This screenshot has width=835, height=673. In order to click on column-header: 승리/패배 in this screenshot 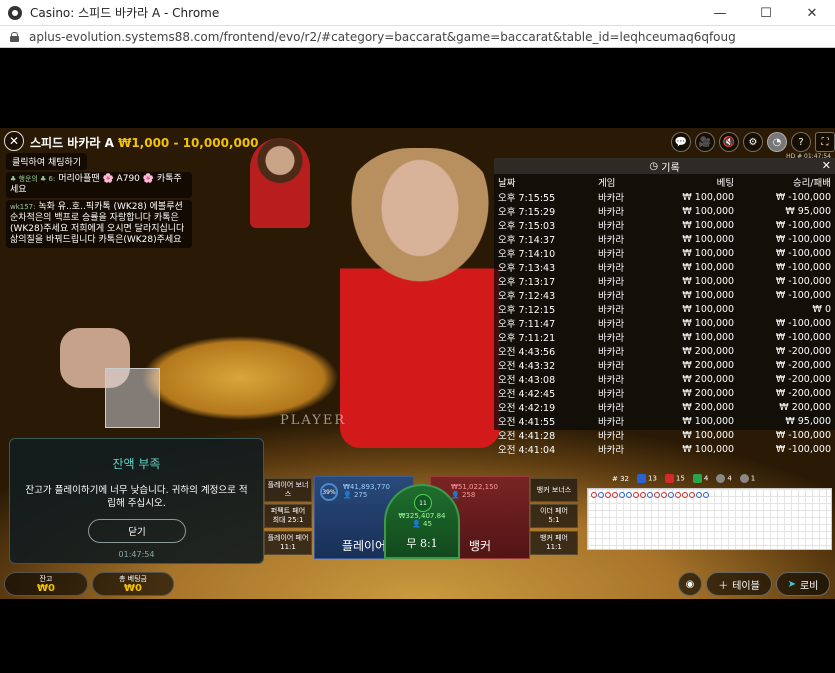, I will do `click(811, 183)`.